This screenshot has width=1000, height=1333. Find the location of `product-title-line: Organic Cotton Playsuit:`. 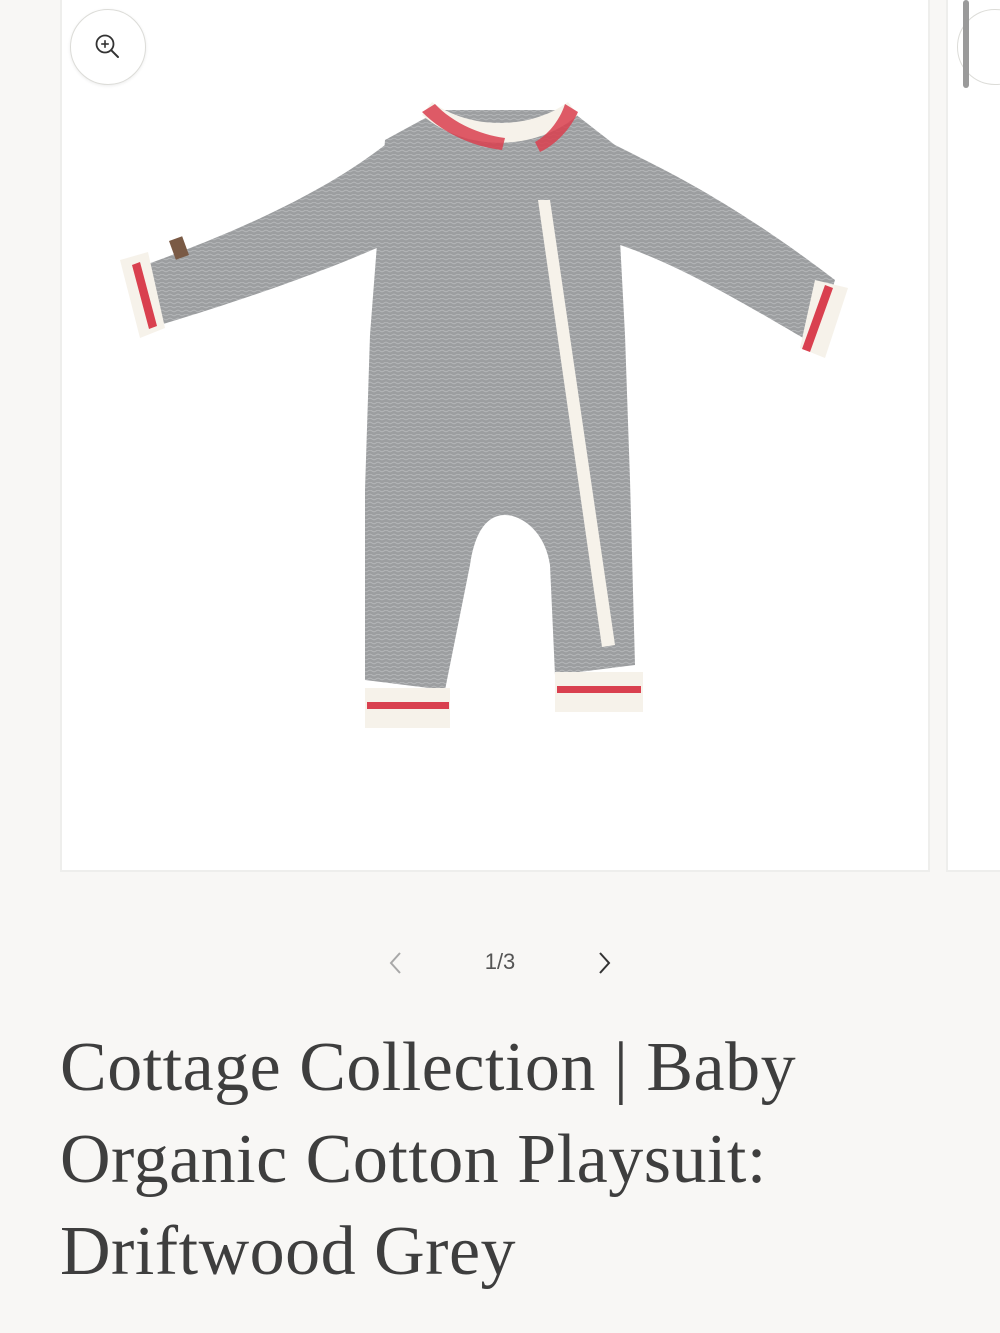

product-title-line: Organic Cotton Playsuit: is located at coordinates (413, 1159).